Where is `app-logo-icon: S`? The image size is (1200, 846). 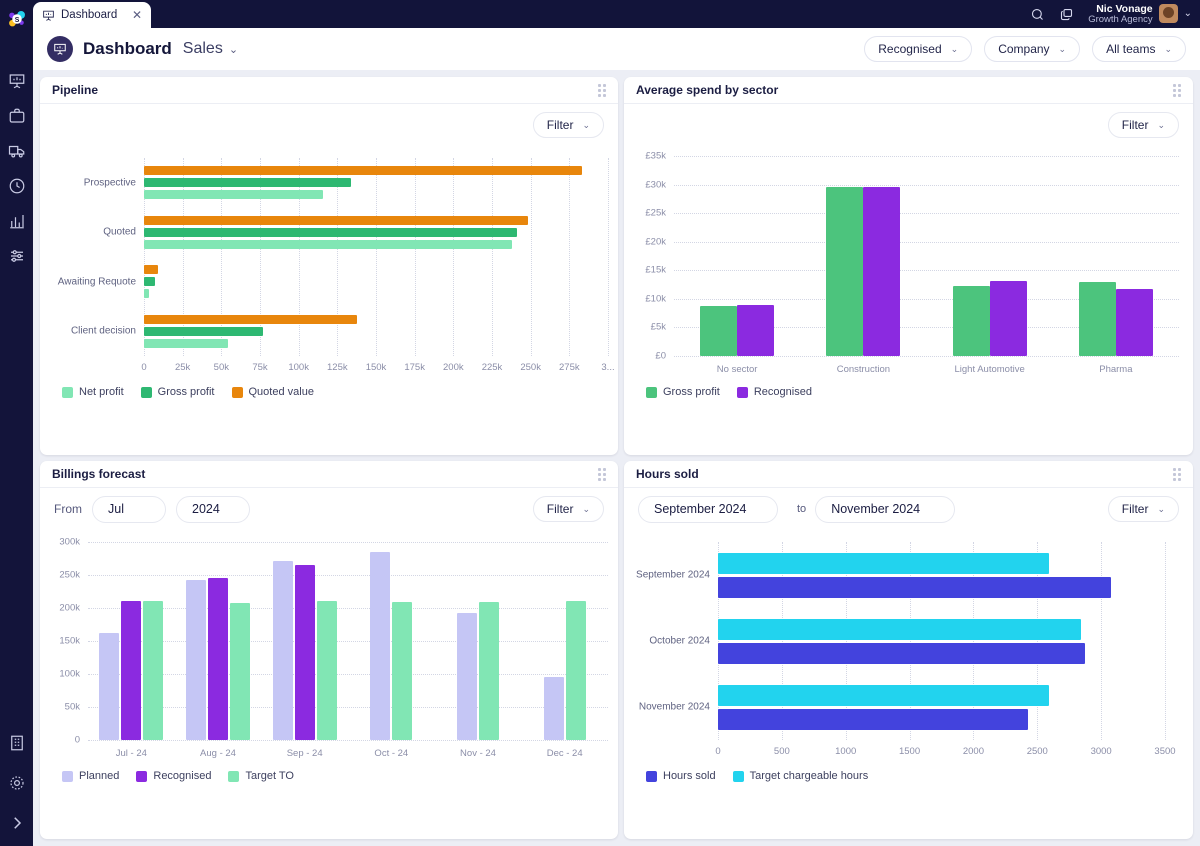
app-logo-icon: S is located at coordinates (16, 19).